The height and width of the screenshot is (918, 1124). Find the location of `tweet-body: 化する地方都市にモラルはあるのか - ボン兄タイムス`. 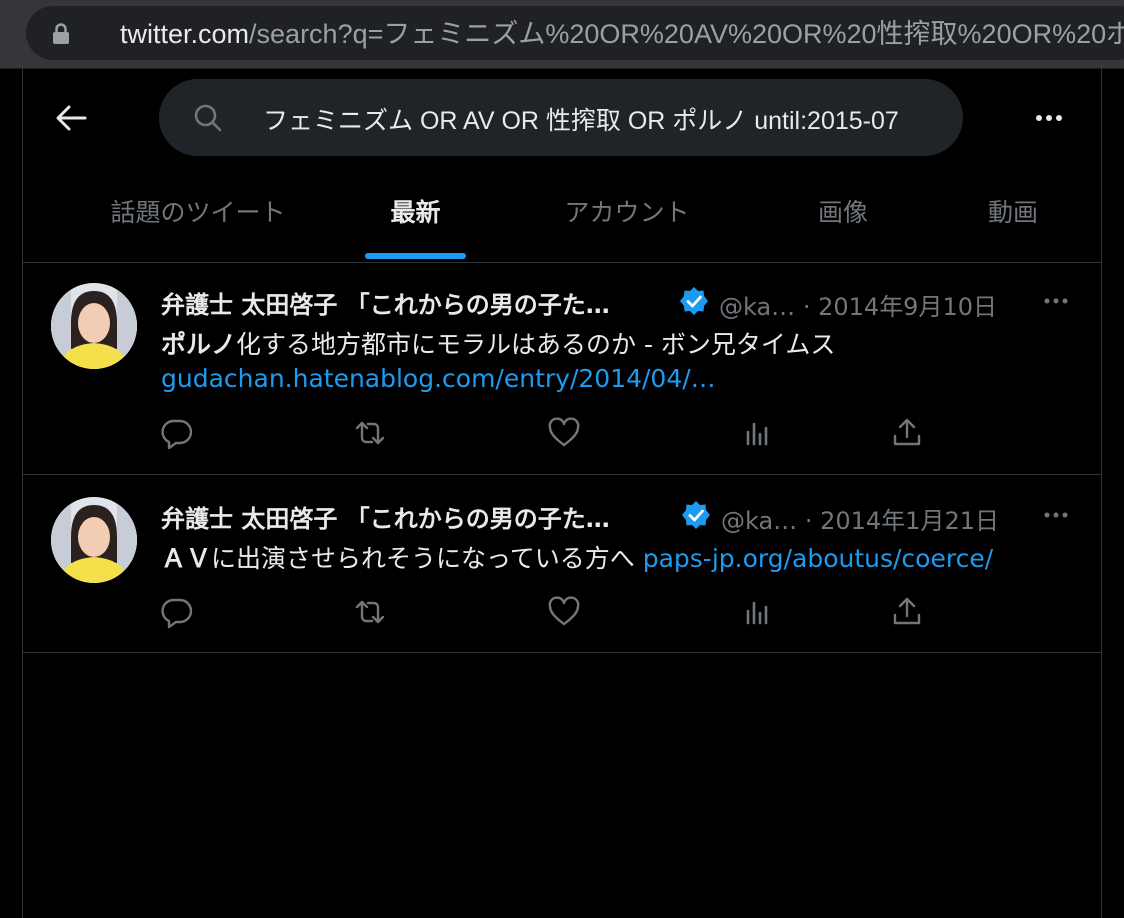

tweet-body: 化する地方都市にモラルはあるのか - ボン兄タイムス is located at coordinates (536, 344).